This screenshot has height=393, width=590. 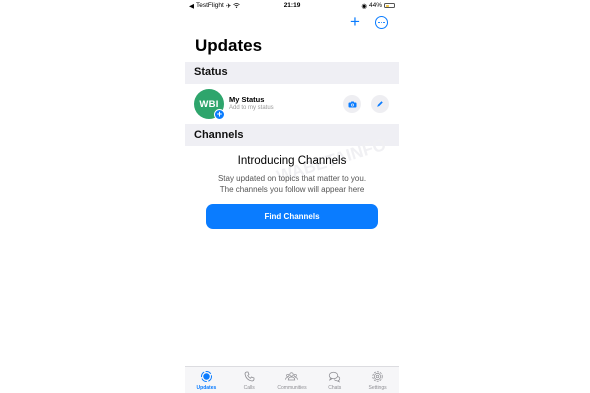 I want to click on text-status-button, so click(x=380, y=104).